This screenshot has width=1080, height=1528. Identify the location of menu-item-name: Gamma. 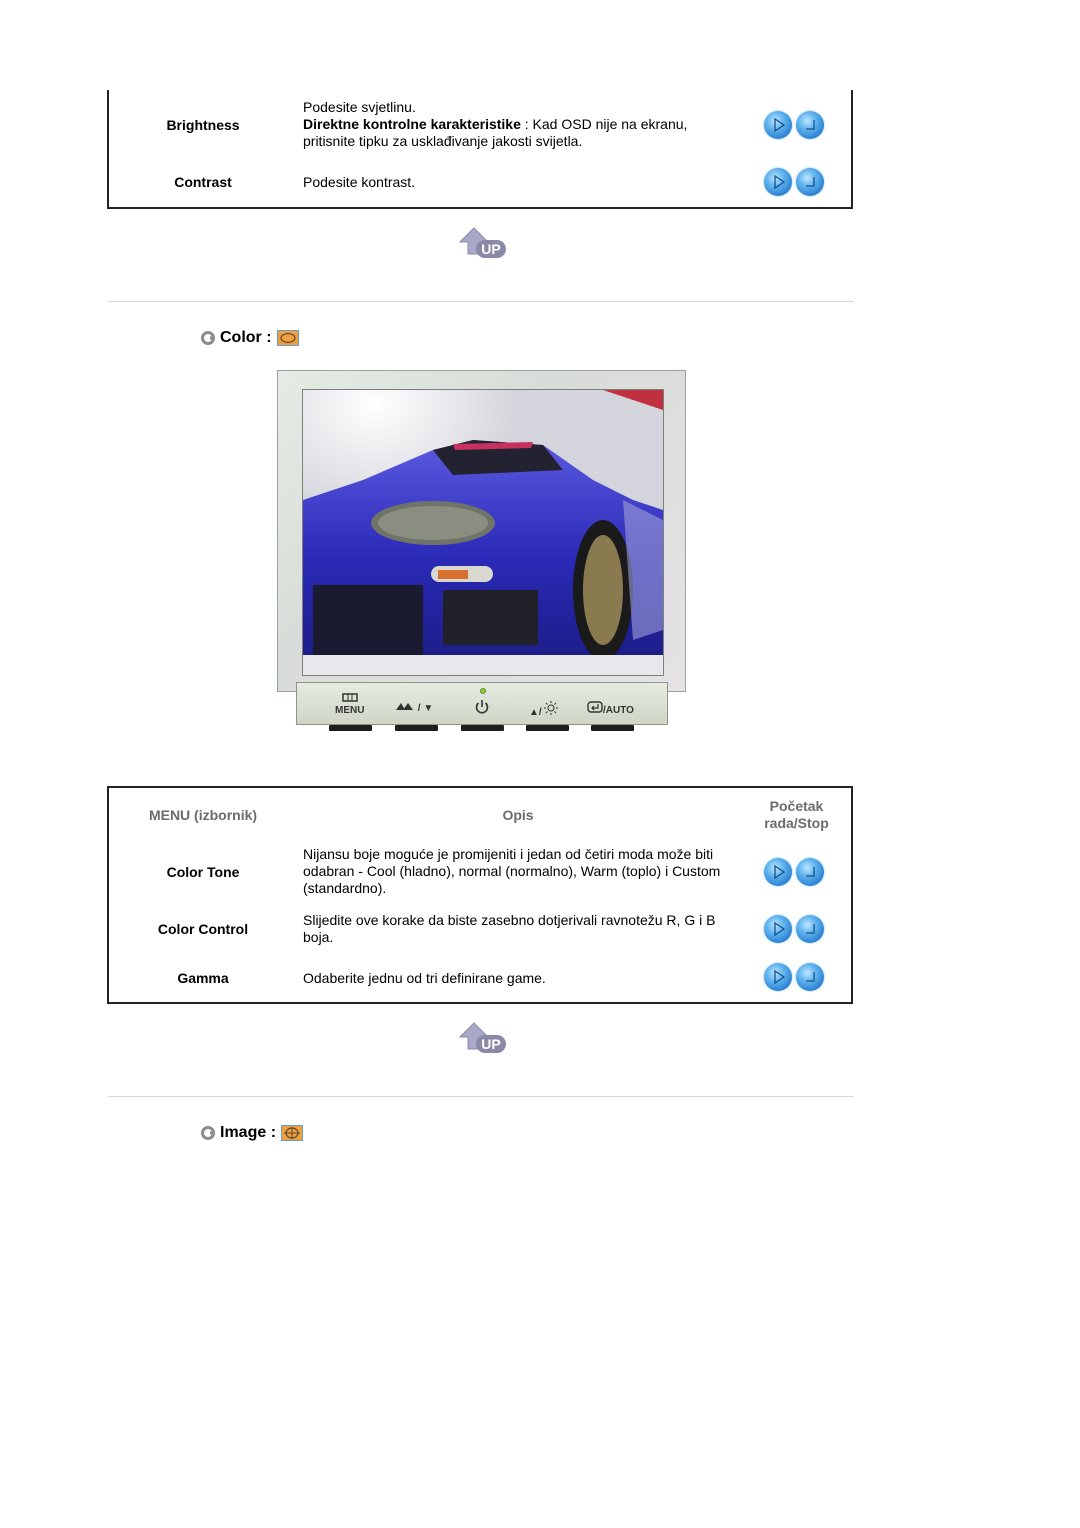
(203, 978).